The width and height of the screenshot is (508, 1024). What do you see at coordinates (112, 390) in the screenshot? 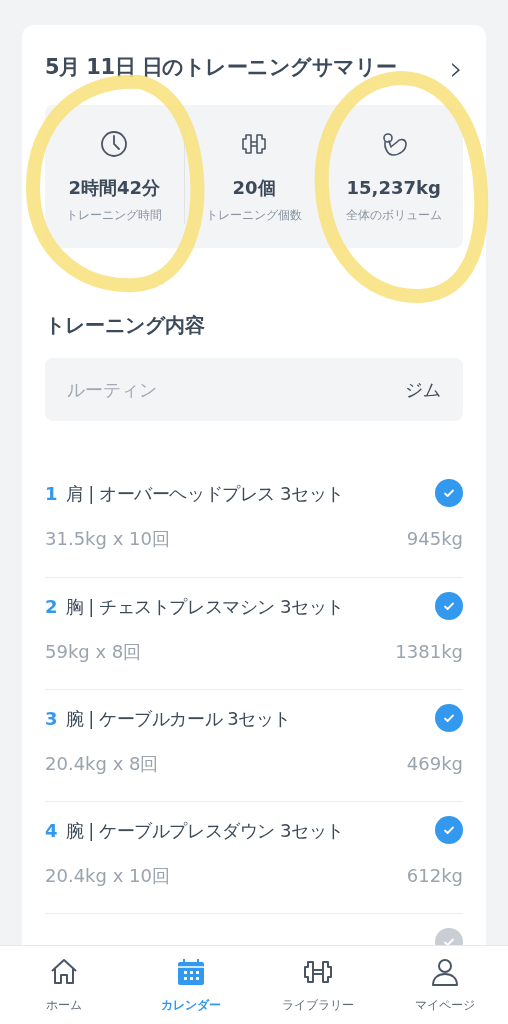
I see `routine-placeholder: ルーティン` at bounding box center [112, 390].